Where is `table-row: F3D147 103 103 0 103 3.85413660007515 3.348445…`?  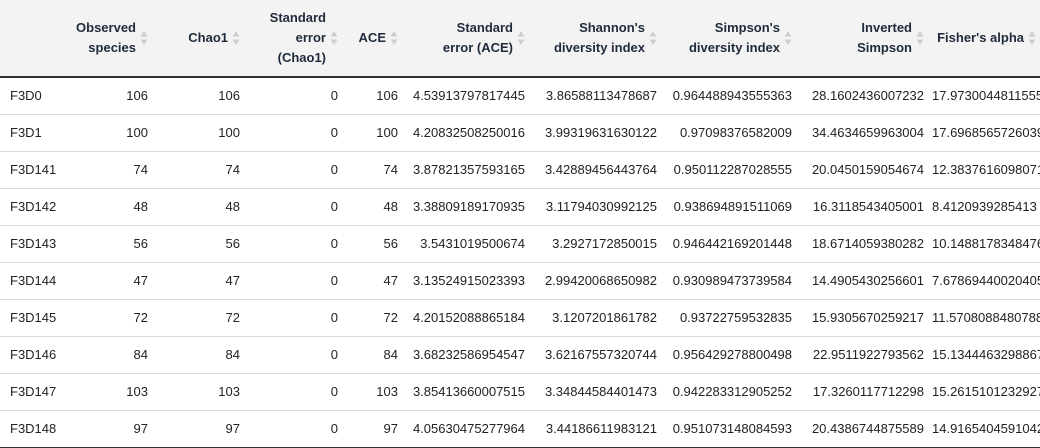 table-row: F3D147 103 103 0 103 3.85413660007515 3.348445… is located at coordinates (520, 392).